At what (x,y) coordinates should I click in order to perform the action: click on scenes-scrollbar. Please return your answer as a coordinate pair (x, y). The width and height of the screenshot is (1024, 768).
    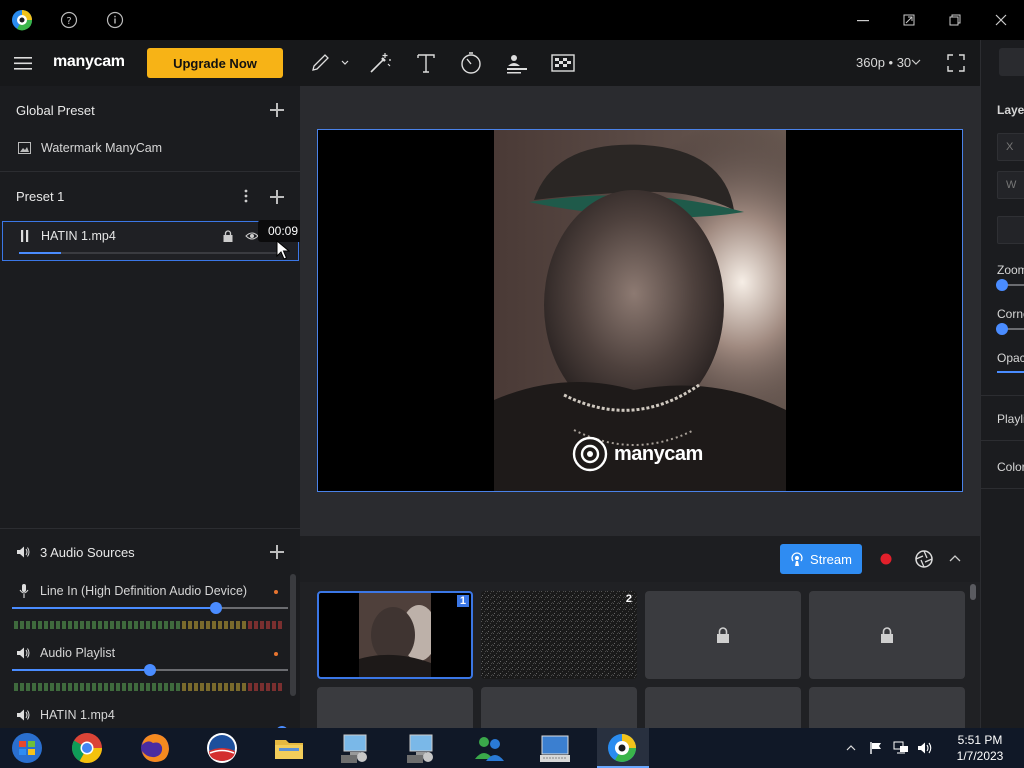
    Looking at the image, I should click on (973, 592).